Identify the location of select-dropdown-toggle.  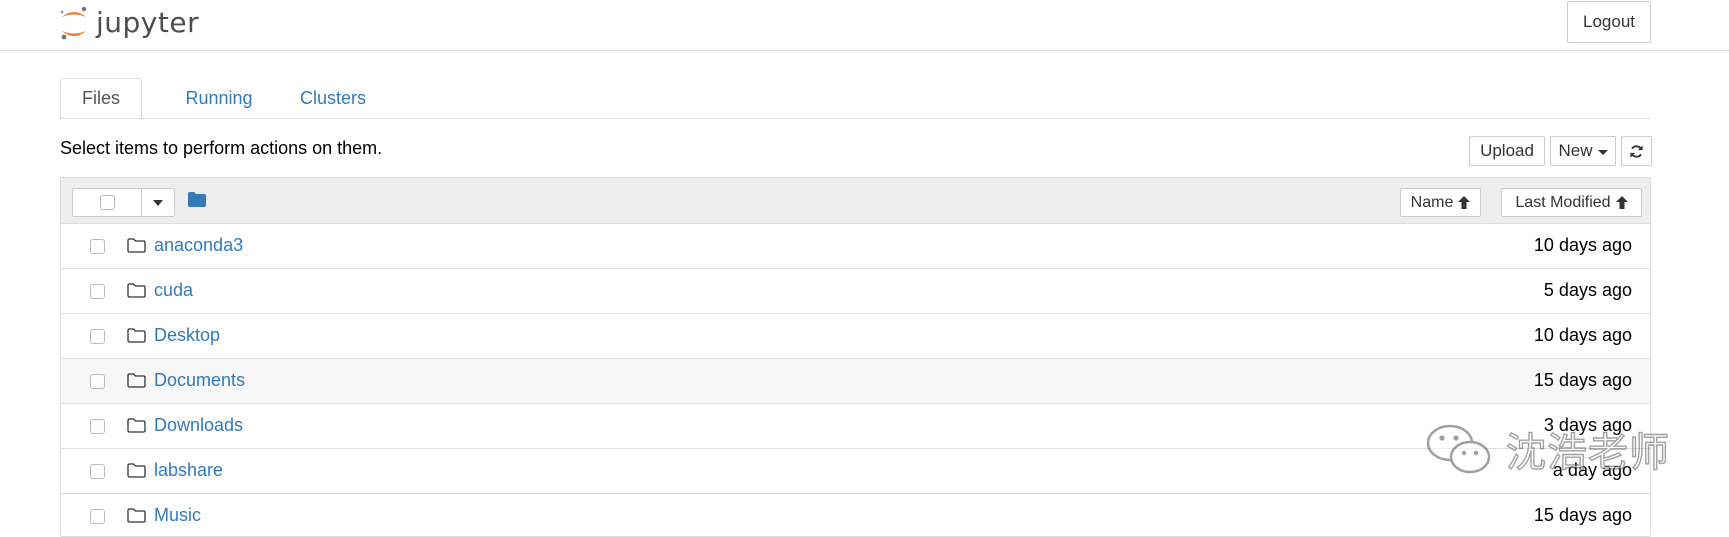
(158, 202).